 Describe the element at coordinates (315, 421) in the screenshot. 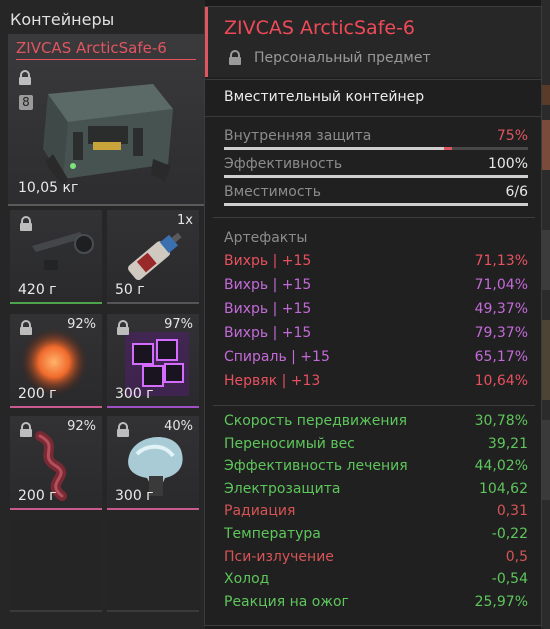

I see `effect-label: Скорость передвижения` at that location.